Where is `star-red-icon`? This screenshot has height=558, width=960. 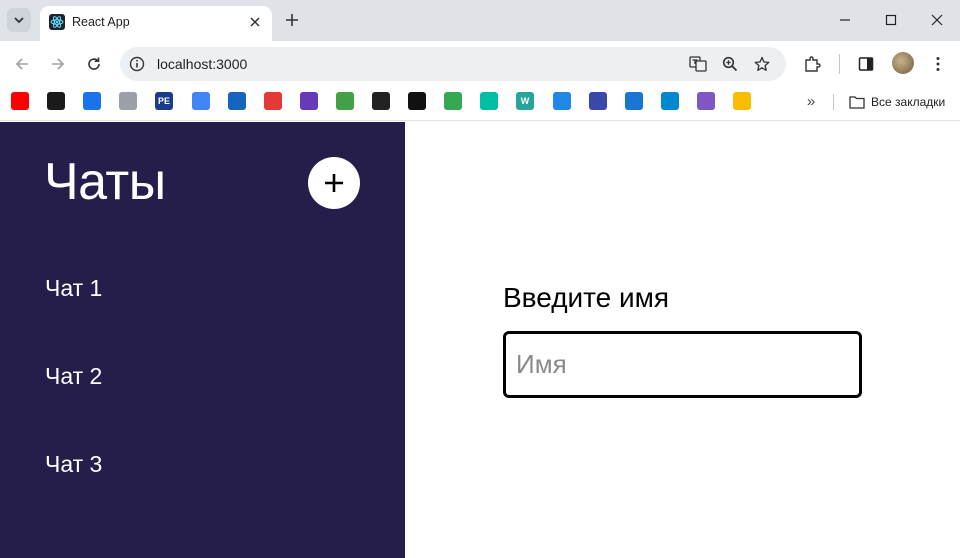 star-red-icon is located at coordinates (273, 101).